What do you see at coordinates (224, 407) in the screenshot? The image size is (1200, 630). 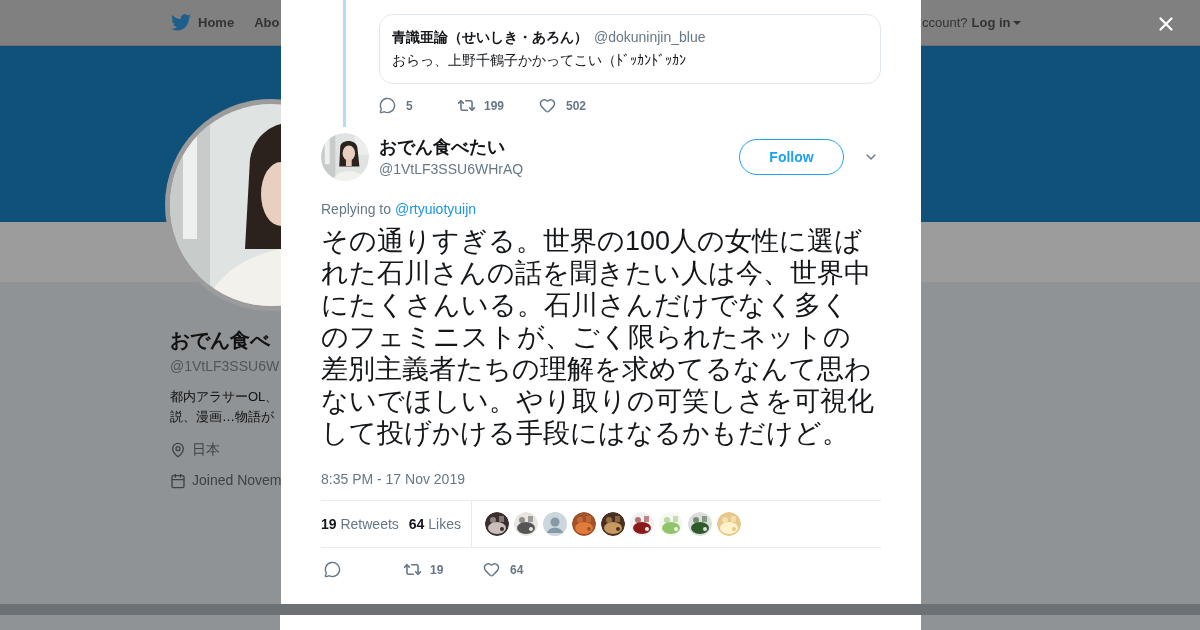 I see `profile-bio: 都内アラサーOL、 説、漫画…物語が` at bounding box center [224, 407].